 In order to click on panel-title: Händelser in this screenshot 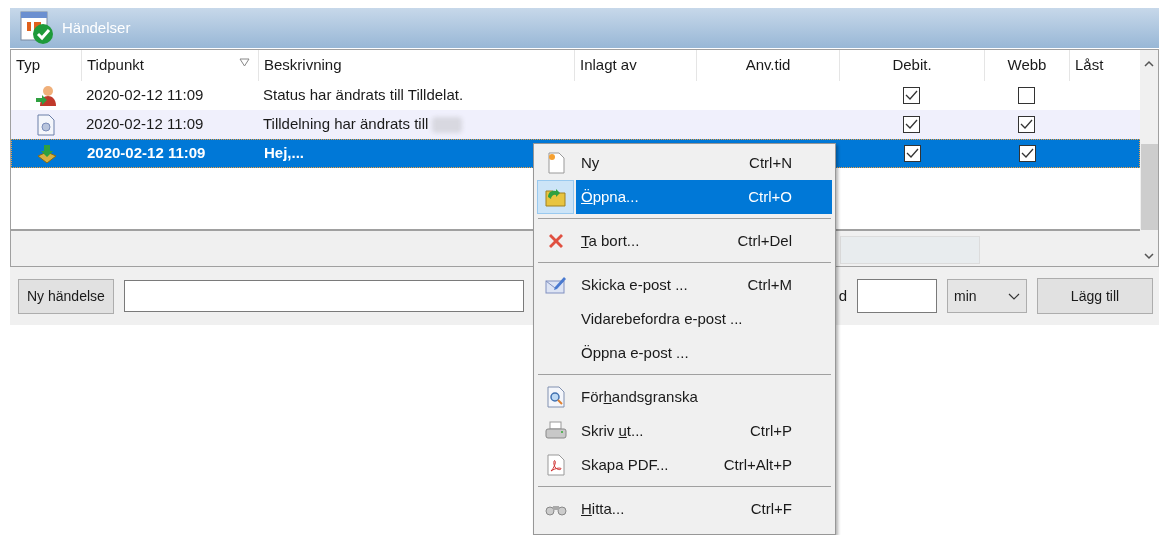, I will do `click(96, 27)`.